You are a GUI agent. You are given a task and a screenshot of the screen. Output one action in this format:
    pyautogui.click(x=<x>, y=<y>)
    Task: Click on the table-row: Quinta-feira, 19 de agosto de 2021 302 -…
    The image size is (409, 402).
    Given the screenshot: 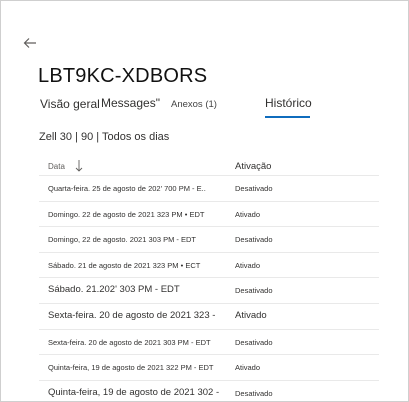 What is the action you would take?
    pyautogui.click(x=209, y=390)
    